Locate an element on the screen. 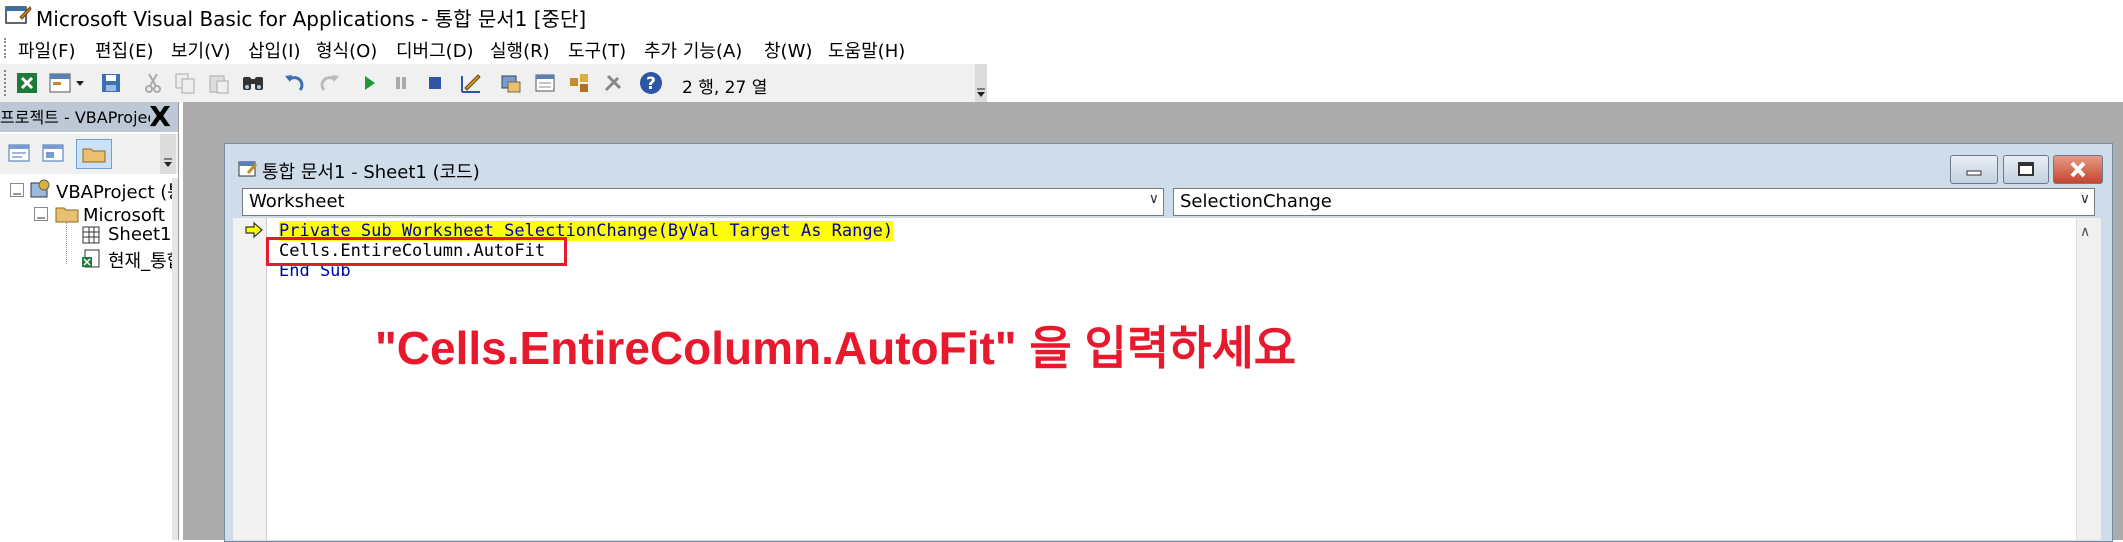 Image resolution: width=2123 pixels, height=542 pixels. project-pane-close-button: X is located at coordinates (160, 117).